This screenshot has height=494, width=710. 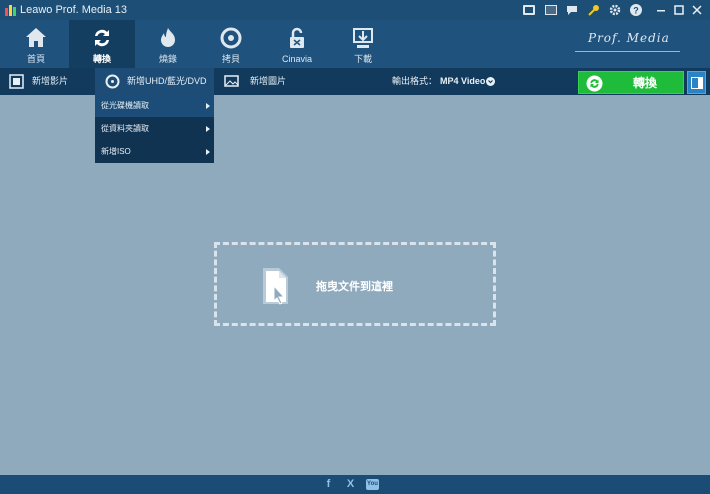 What do you see at coordinates (697, 10) in the screenshot?
I see `close-icon` at bounding box center [697, 10].